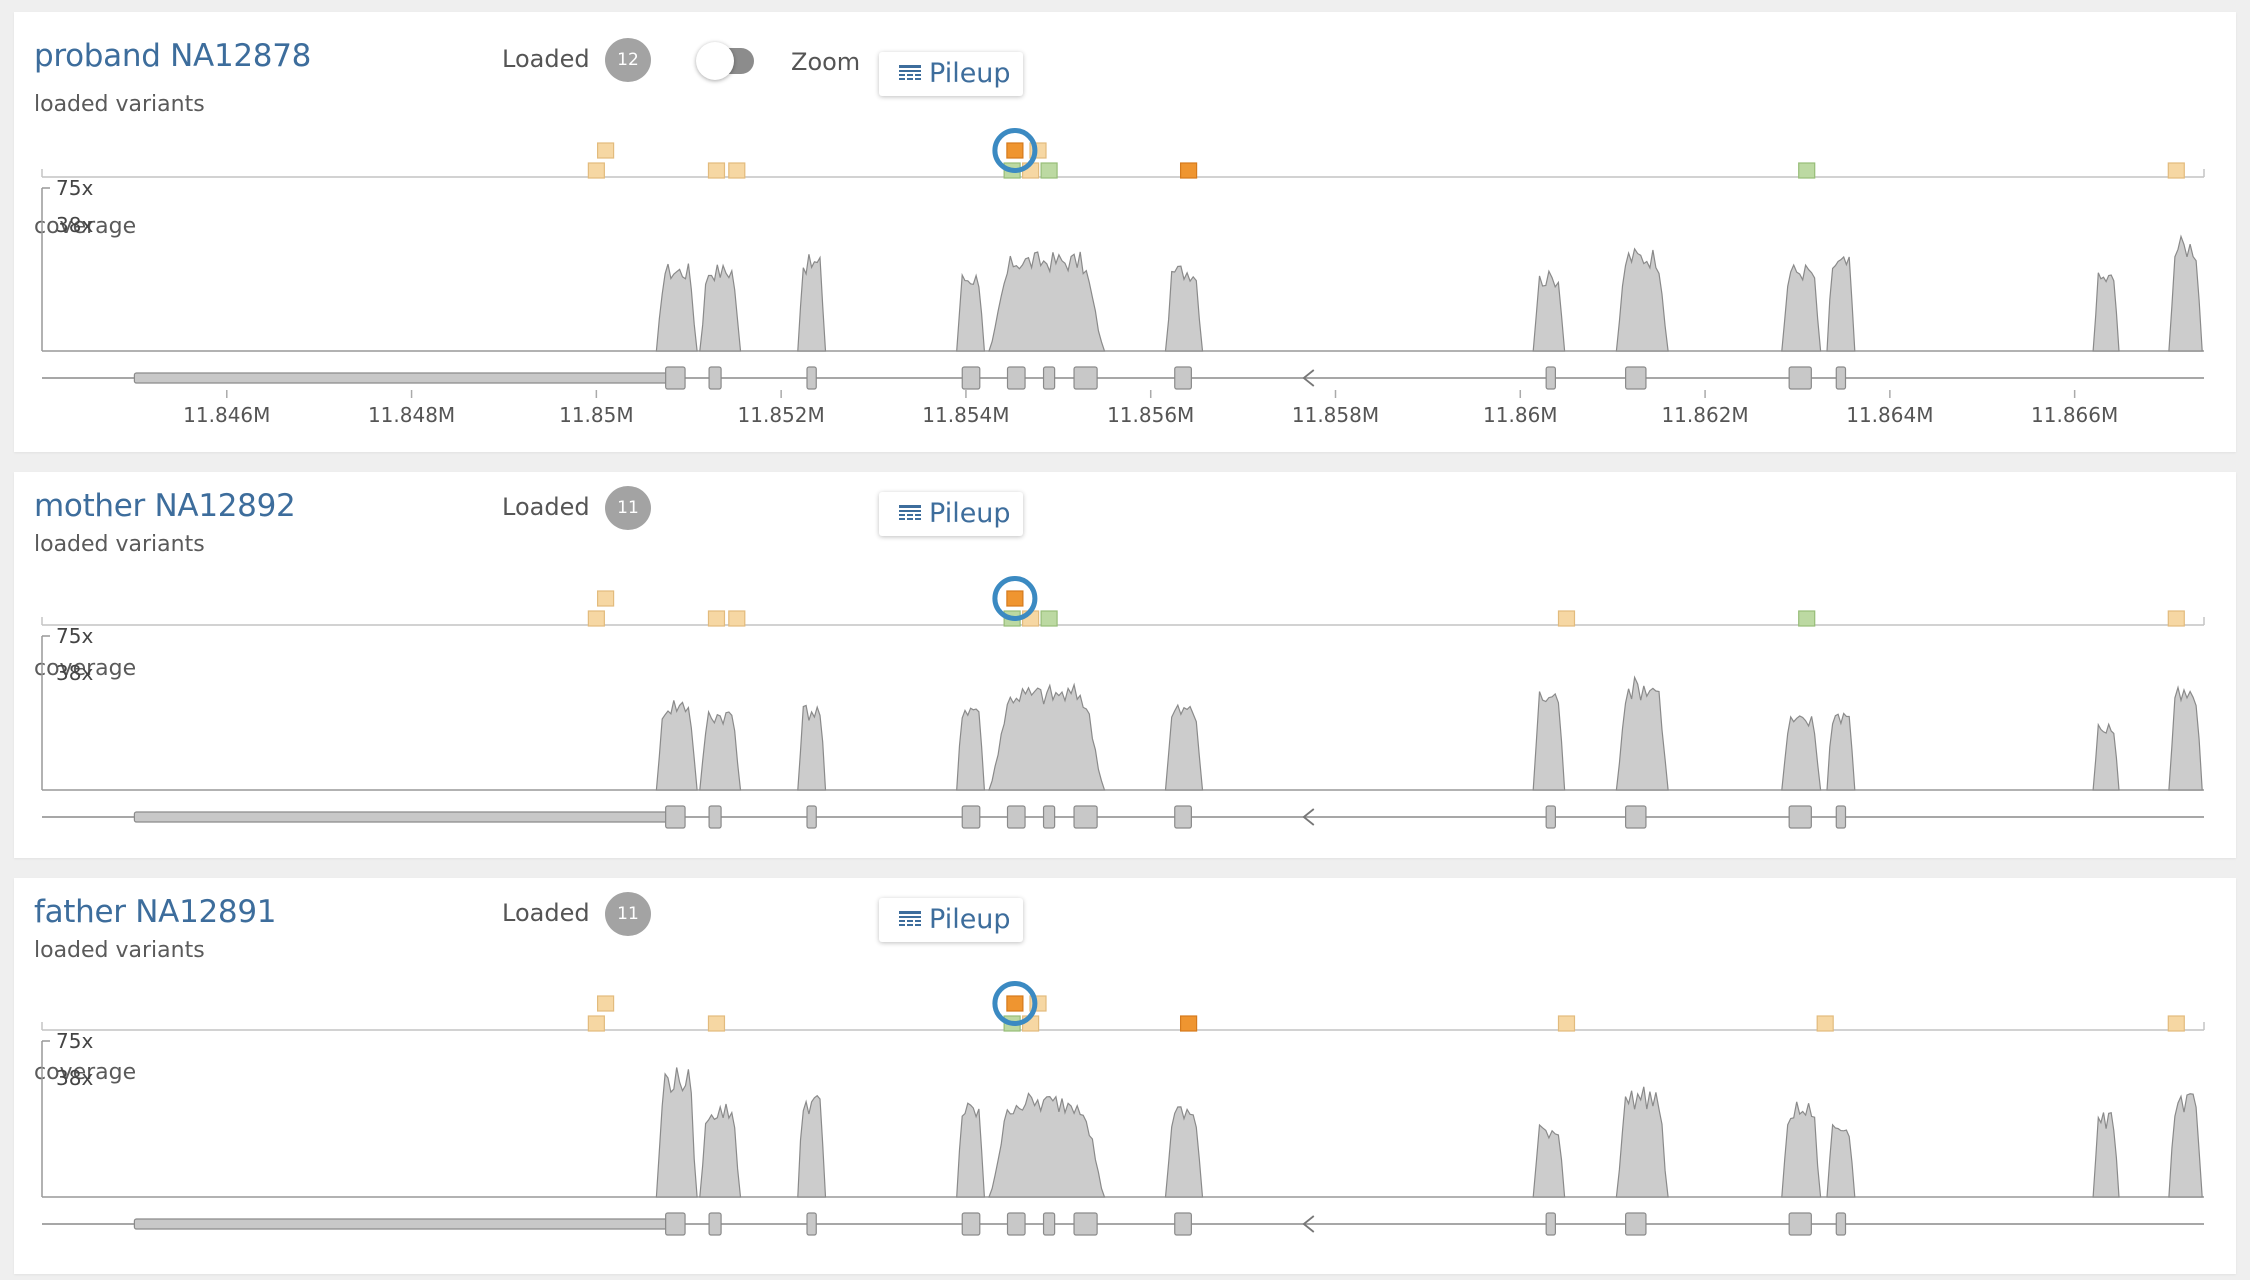  Describe the element at coordinates (1335, 415) in the screenshot. I see `axis-tick-label: 11.858M` at that location.